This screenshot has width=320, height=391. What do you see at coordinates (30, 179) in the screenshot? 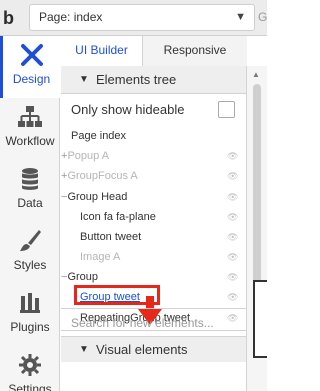
I see `database-icon` at bounding box center [30, 179].